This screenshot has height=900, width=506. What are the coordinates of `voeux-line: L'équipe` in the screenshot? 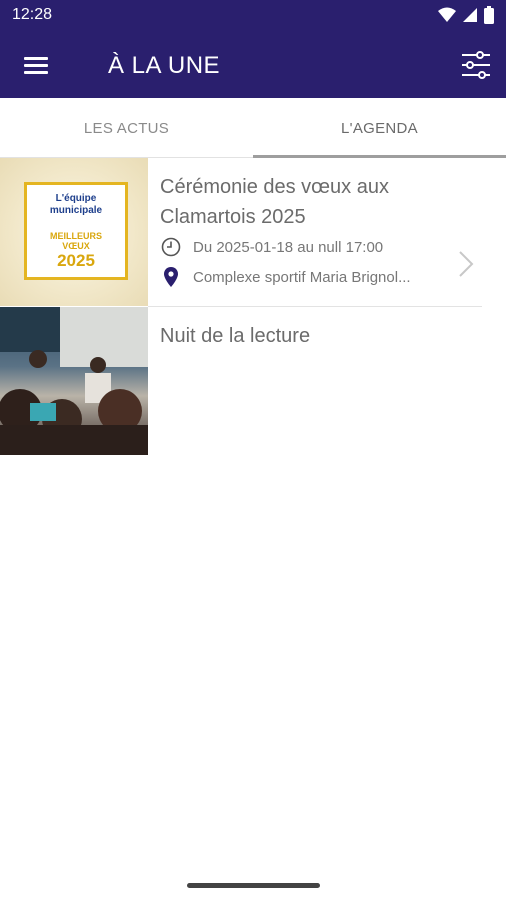 It's located at (76, 198).